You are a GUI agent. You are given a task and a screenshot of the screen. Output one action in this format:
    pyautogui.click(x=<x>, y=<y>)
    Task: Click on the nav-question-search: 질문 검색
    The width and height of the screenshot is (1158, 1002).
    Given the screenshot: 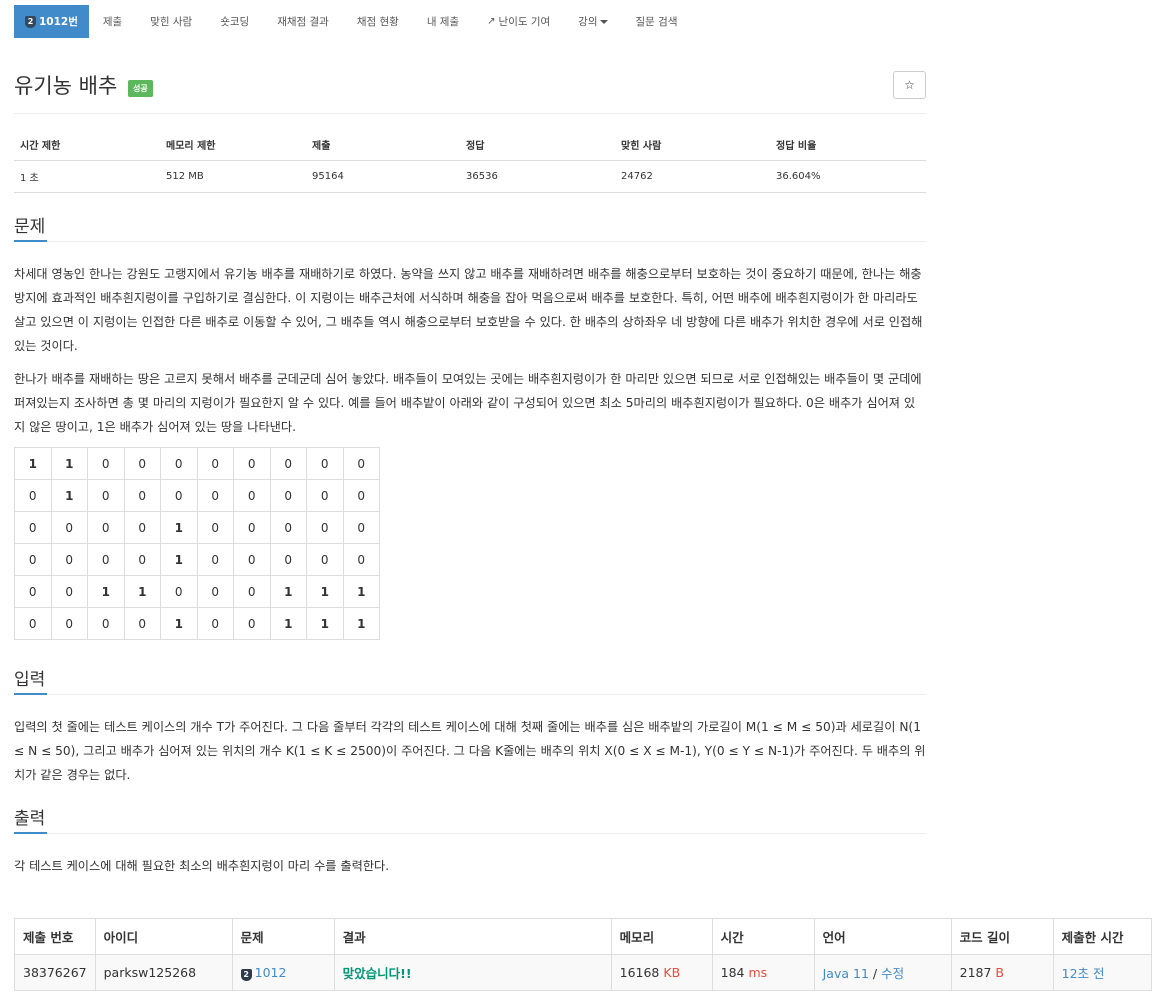 What is the action you would take?
    pyautogui.click(x=657, y=21)
    